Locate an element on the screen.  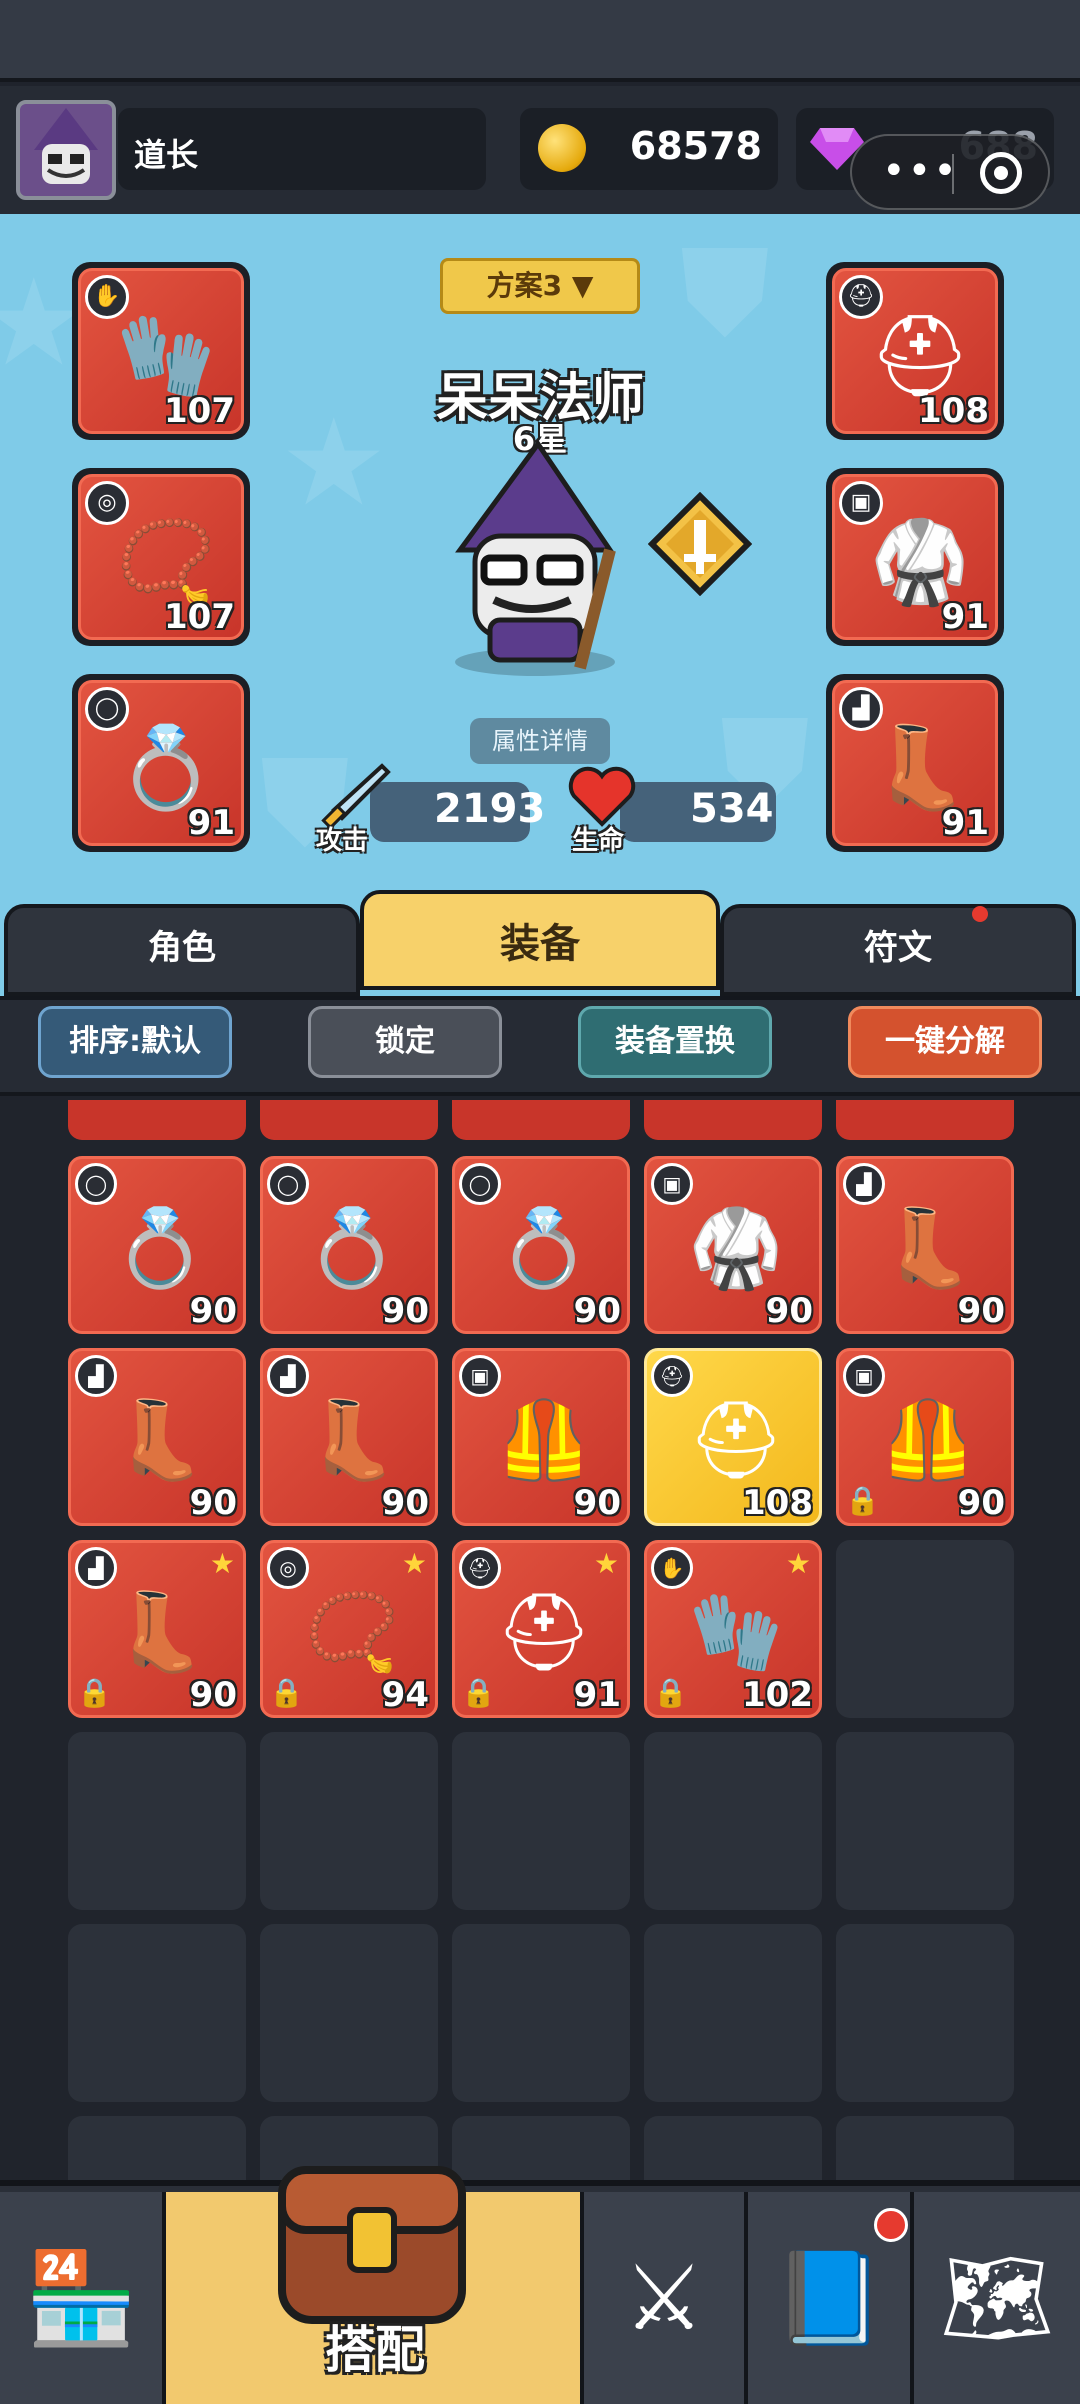
amulet-icon: 📿 is located at coordinates (352, 1631).